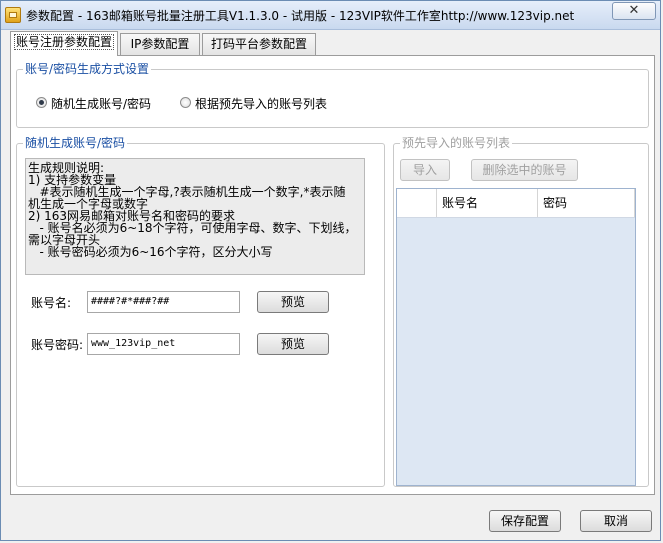 The width and height of the screenshot is (663, 543). What do you see at coordinates (487, 203) in the screenshot?
I see `column-header-account: 账号名` at bounding box center [487, 203].